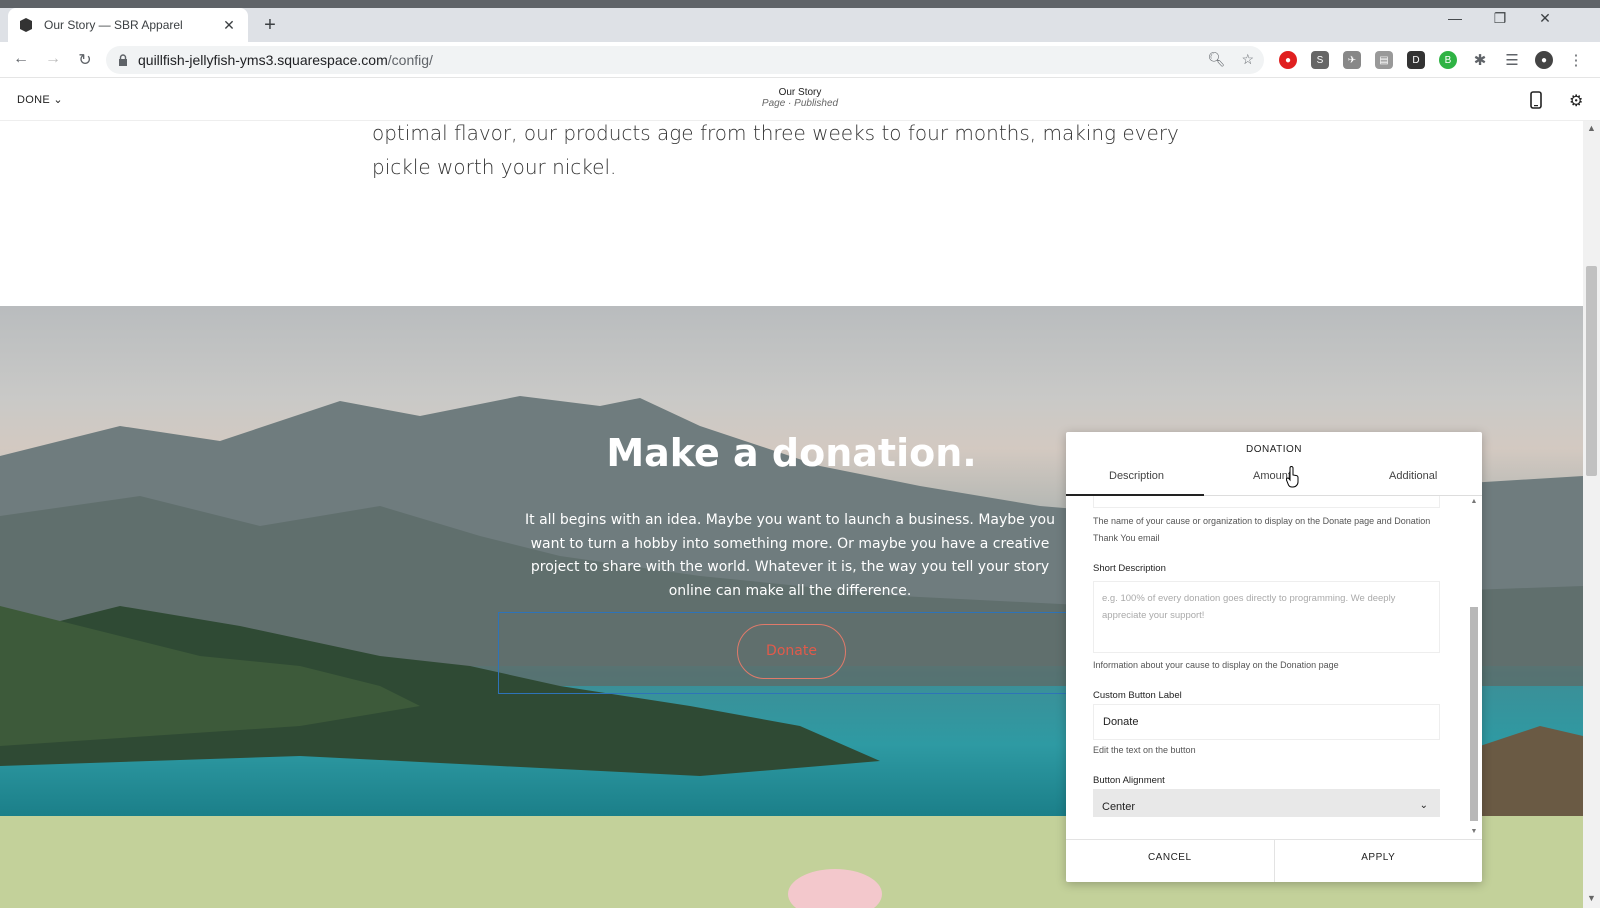 This screenshot has width=1600, height=908. What do you see at coordinates (1591, 514) in the screenshot?
I see `page-scrollbar: ▲ ▼` at bounding box center [1591, 514].